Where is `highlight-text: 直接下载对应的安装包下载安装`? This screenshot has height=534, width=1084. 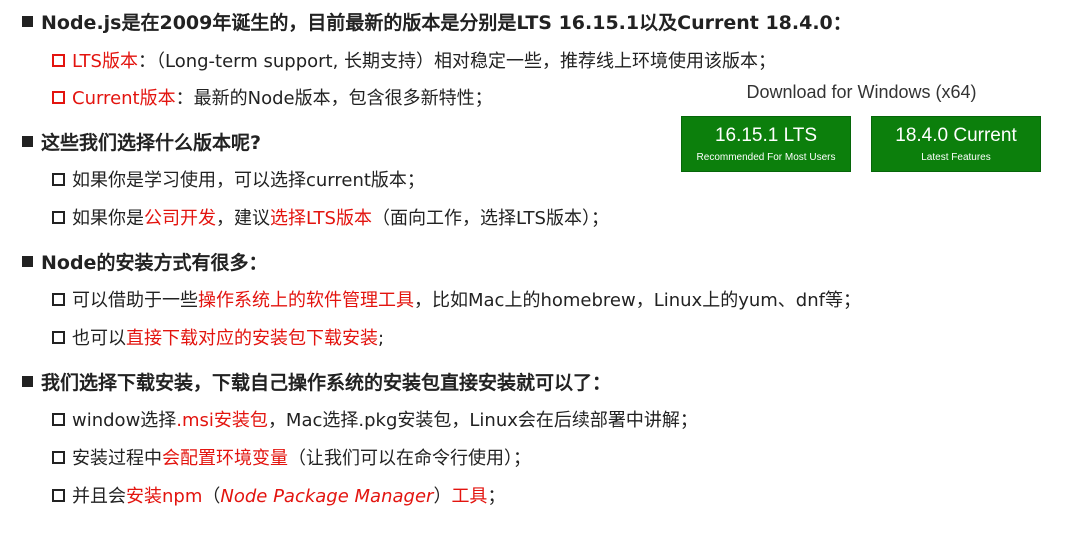
highlight-text: 直接下载对应的安装包下载安装 is located at coordinates (252, 338).